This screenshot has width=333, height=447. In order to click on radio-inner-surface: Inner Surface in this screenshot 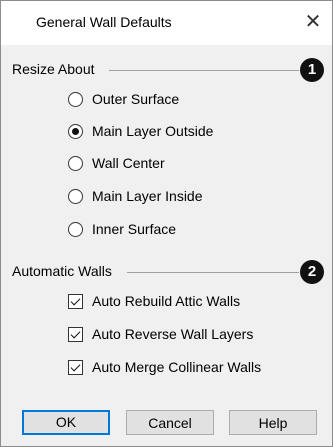, I will do `click(122, 229)`.